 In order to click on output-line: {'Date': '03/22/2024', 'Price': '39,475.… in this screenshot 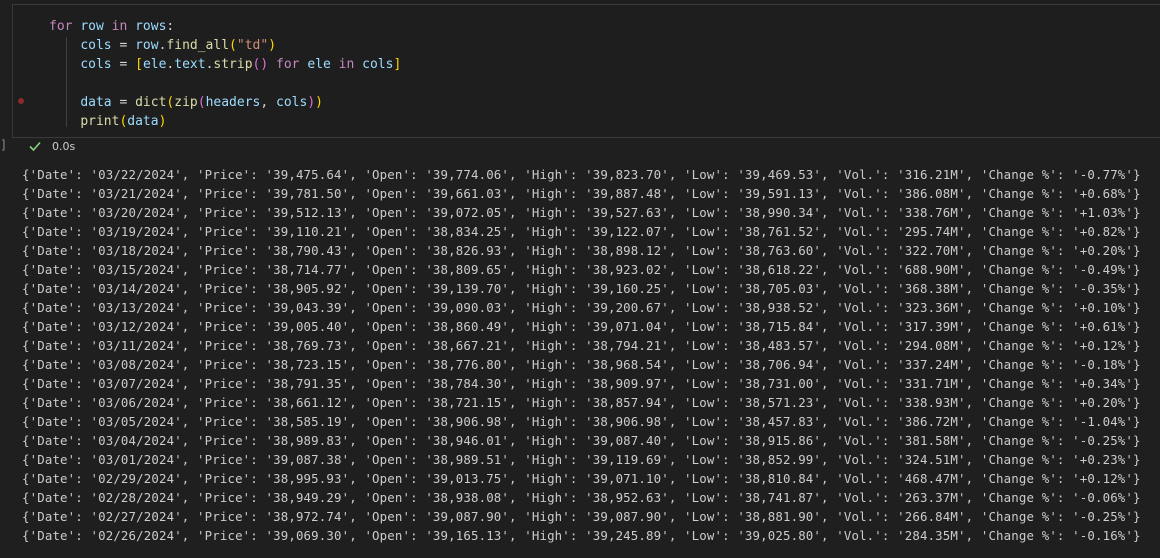, I will do `click(581, 174)`.